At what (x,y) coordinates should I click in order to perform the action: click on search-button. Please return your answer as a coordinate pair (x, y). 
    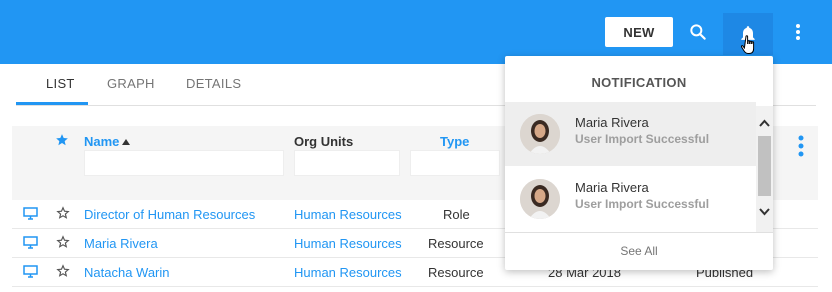
    Looking at the image, I should click on (698, 32).